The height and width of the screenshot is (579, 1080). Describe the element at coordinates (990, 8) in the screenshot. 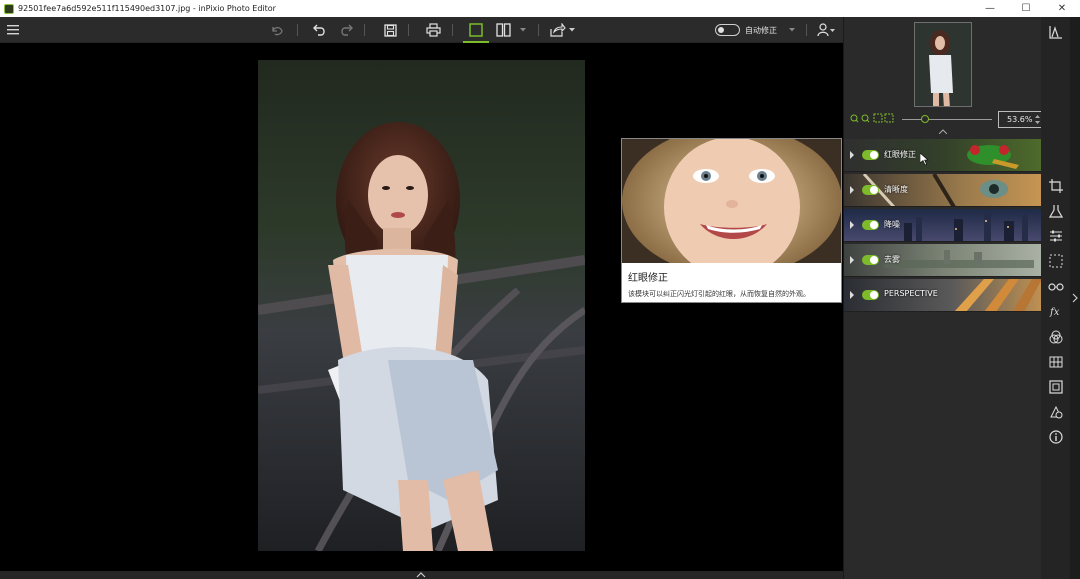

I see `minimize-button: —` at that location.